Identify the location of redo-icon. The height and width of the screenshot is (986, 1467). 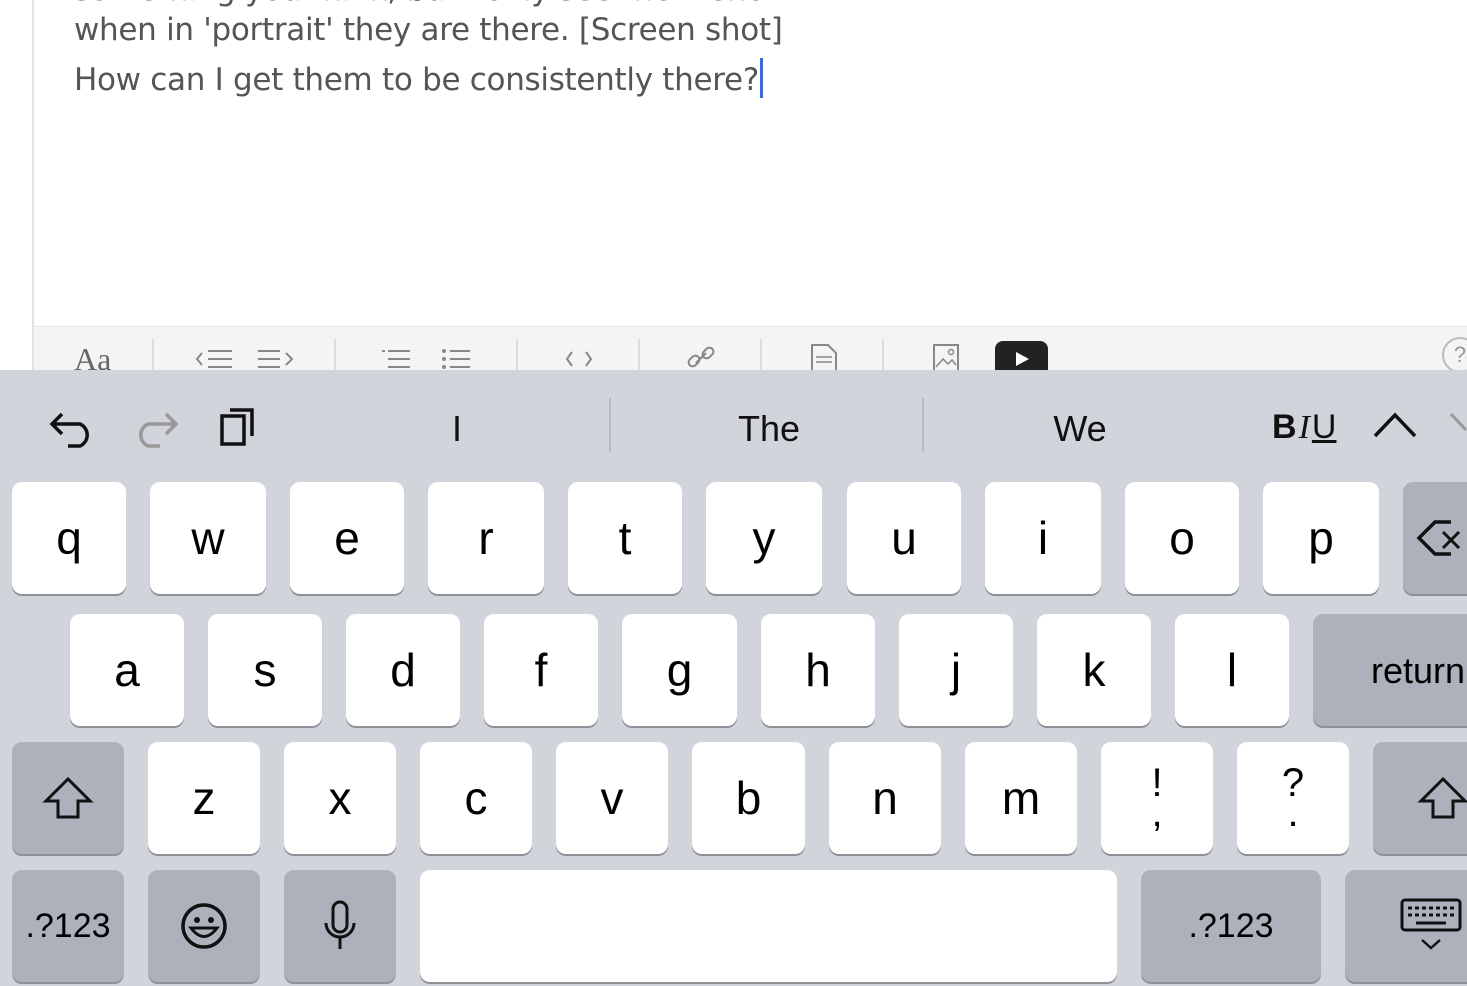
(157, 427).